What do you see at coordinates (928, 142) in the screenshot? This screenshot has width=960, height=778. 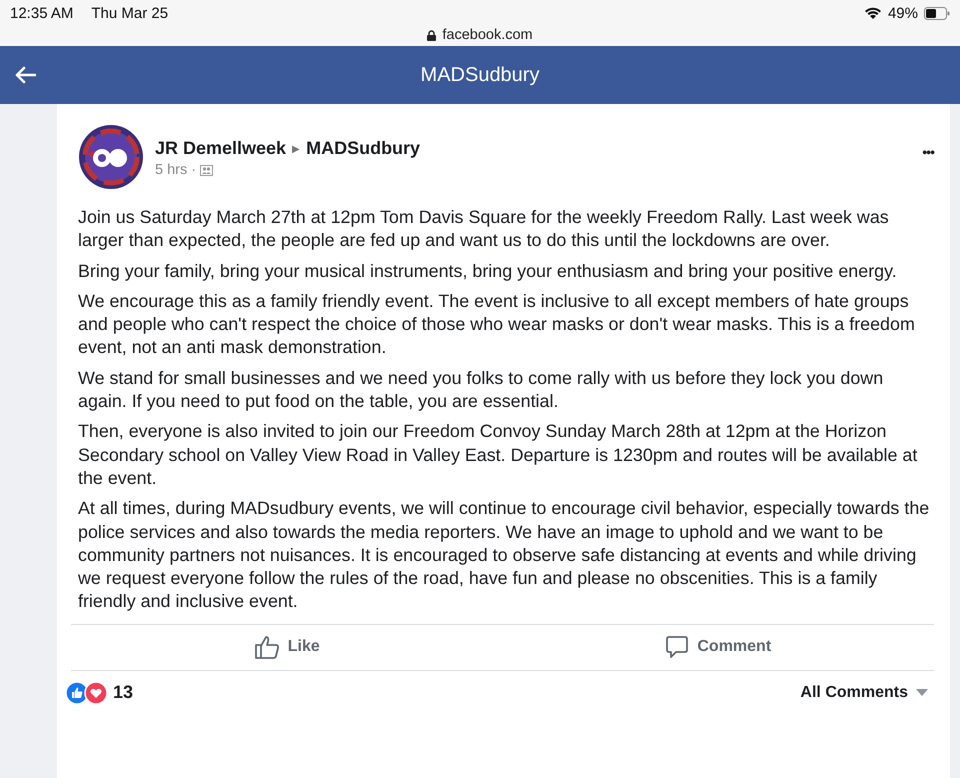 I see `more-options-button: •••` at bounding box center [928, 142].